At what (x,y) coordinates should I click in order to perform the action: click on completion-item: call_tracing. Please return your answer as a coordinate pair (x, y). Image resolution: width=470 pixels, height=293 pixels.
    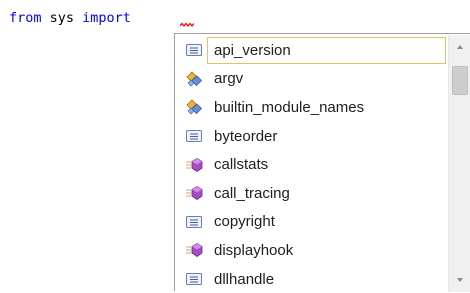
    Looking at the image, I should click on (311, 193).